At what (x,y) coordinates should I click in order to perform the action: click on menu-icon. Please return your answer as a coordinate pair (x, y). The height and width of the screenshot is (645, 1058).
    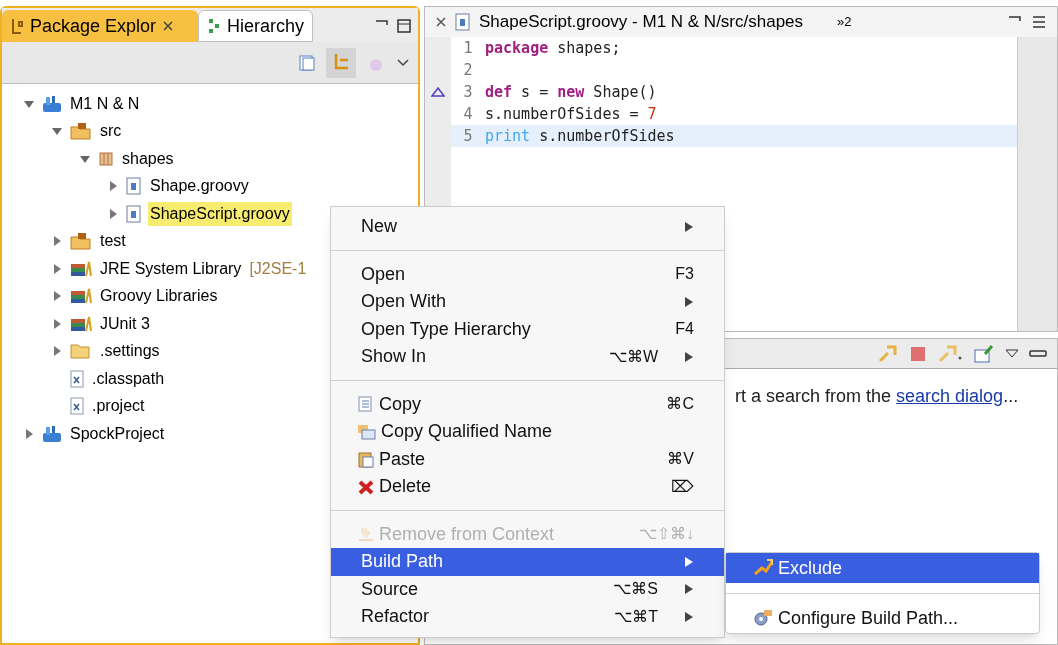
    Looking at the image, I should click on (1039, 22).